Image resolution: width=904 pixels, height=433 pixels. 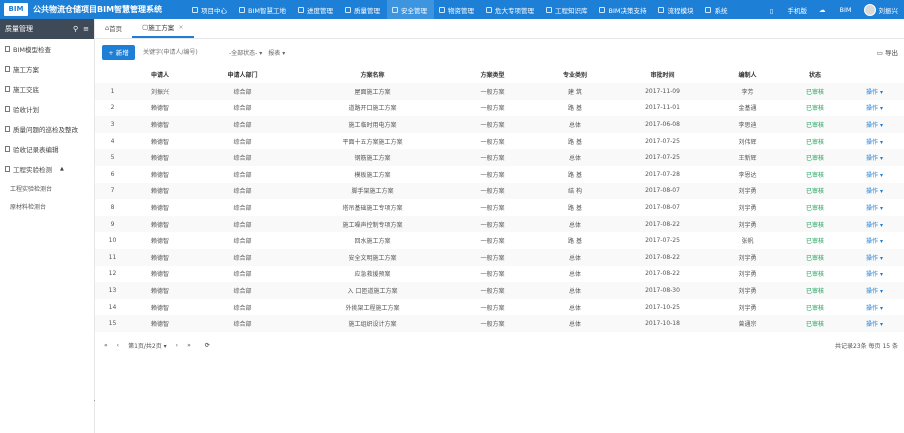 What do you see at coordinates (568, 9) in the screenshot?
I see `nav-item: 工程知识库` at bounding box center [568, 9].